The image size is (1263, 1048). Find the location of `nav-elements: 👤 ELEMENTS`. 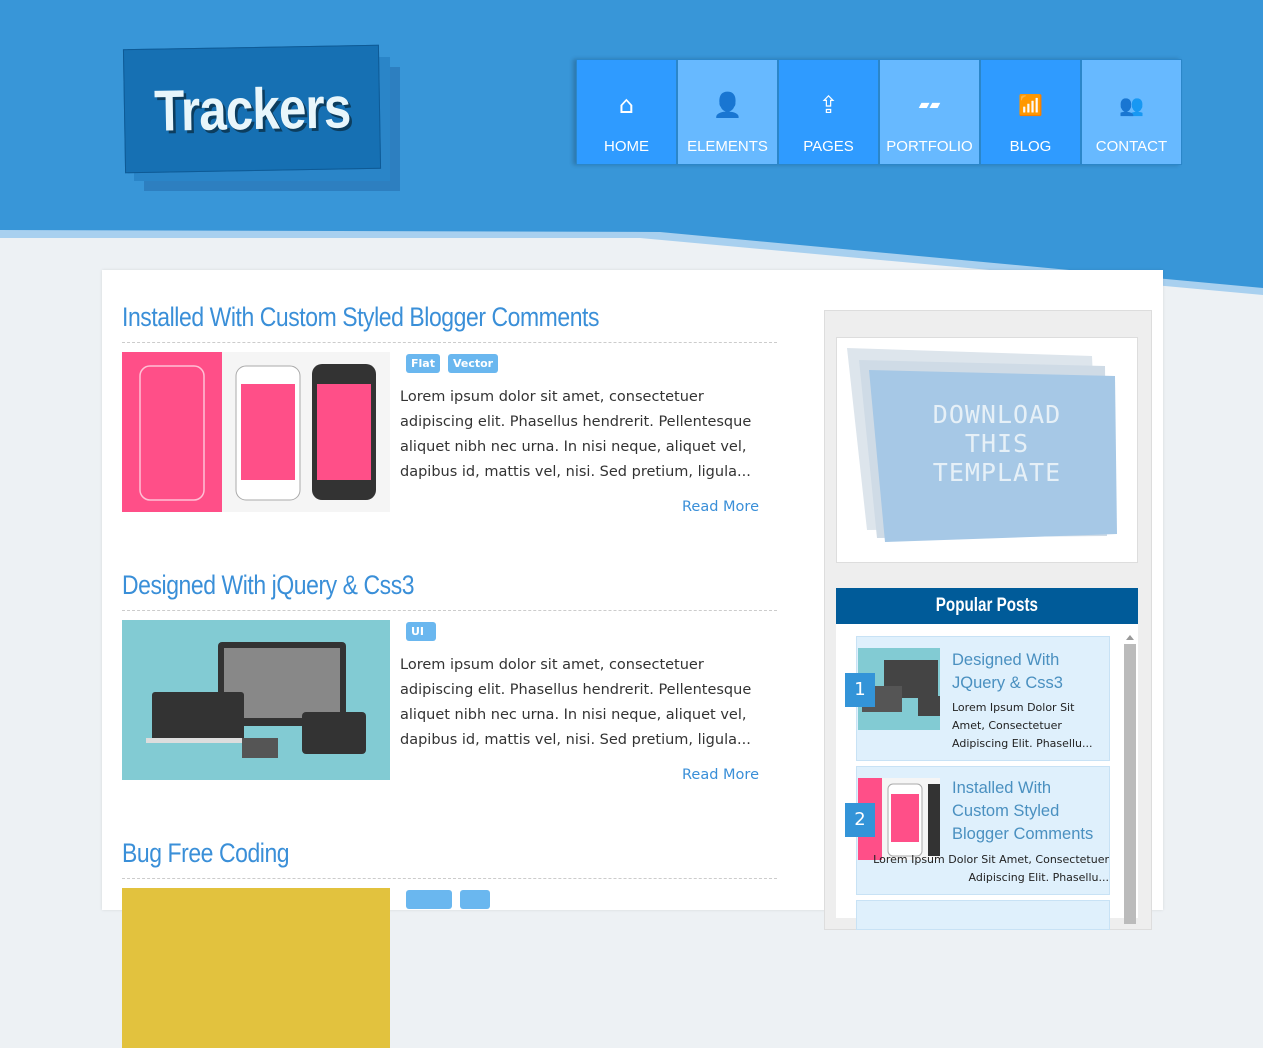

nav-elements: 👤 ELEMENTS is located at coordinates (727, 112).